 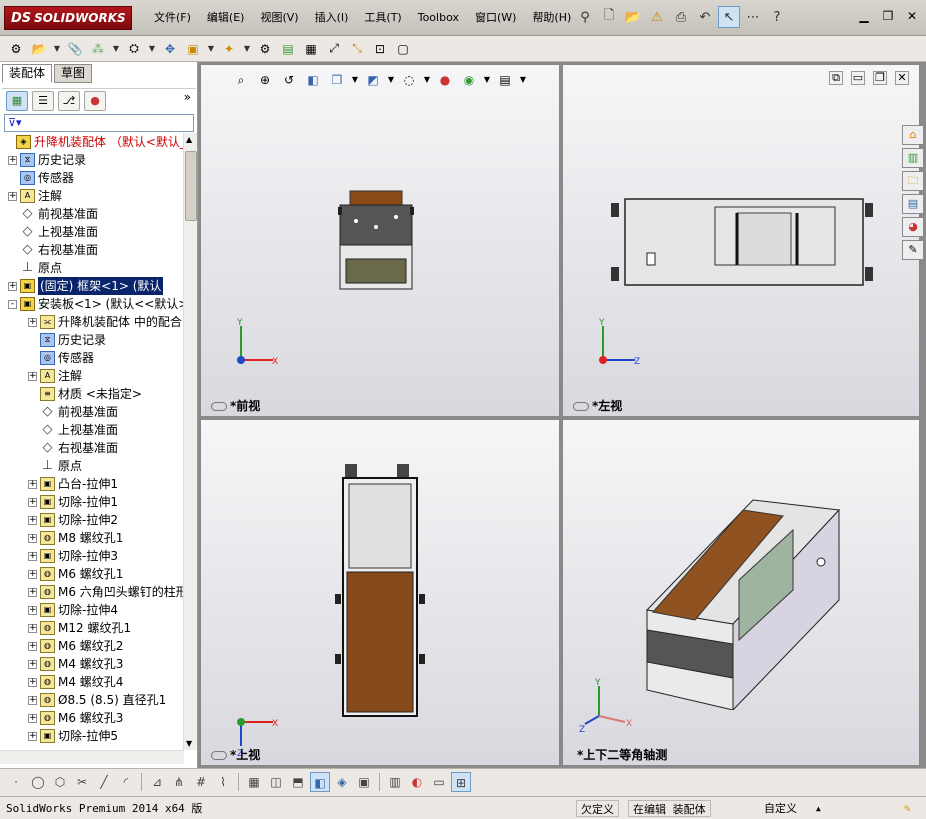 What do you see at coordinates (254, 782) in the screenshot?
I see `box-icon: ▦` at bounding box center [254, 782].